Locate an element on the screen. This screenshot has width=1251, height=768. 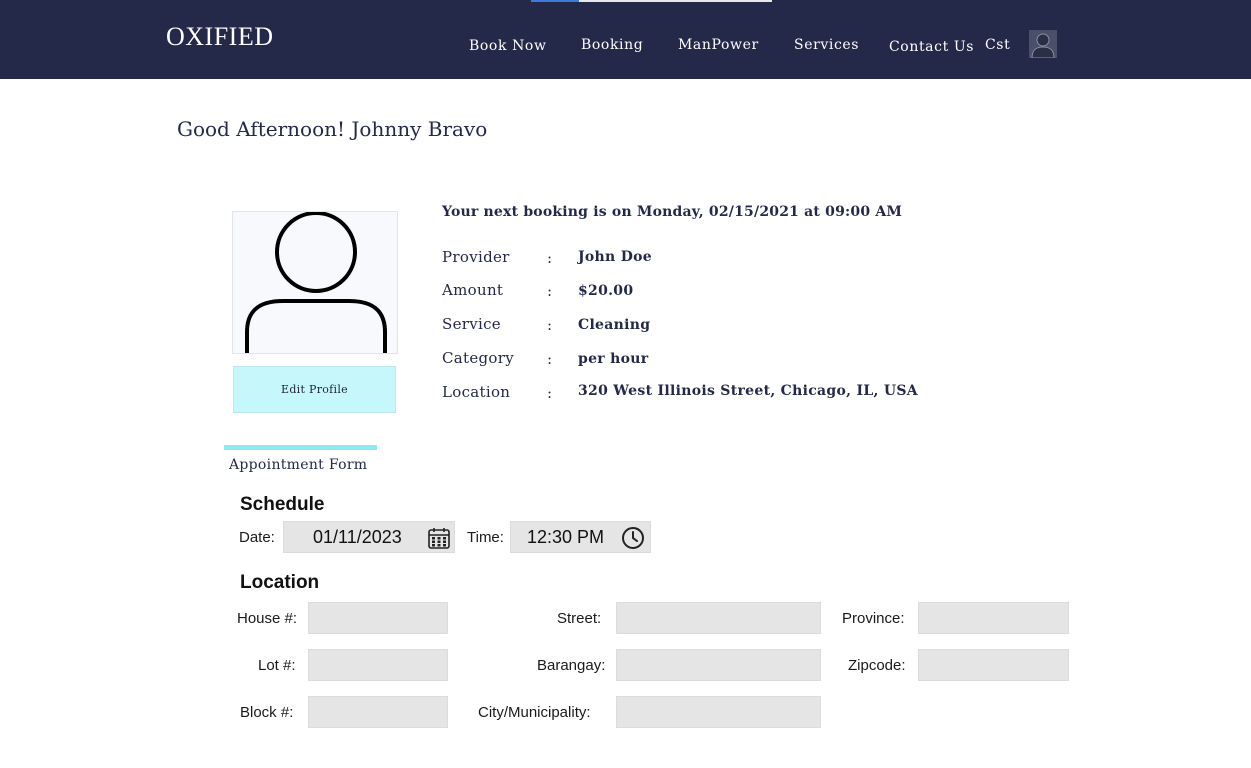
scroll-indicator-active is located at coordinates (555, 1).